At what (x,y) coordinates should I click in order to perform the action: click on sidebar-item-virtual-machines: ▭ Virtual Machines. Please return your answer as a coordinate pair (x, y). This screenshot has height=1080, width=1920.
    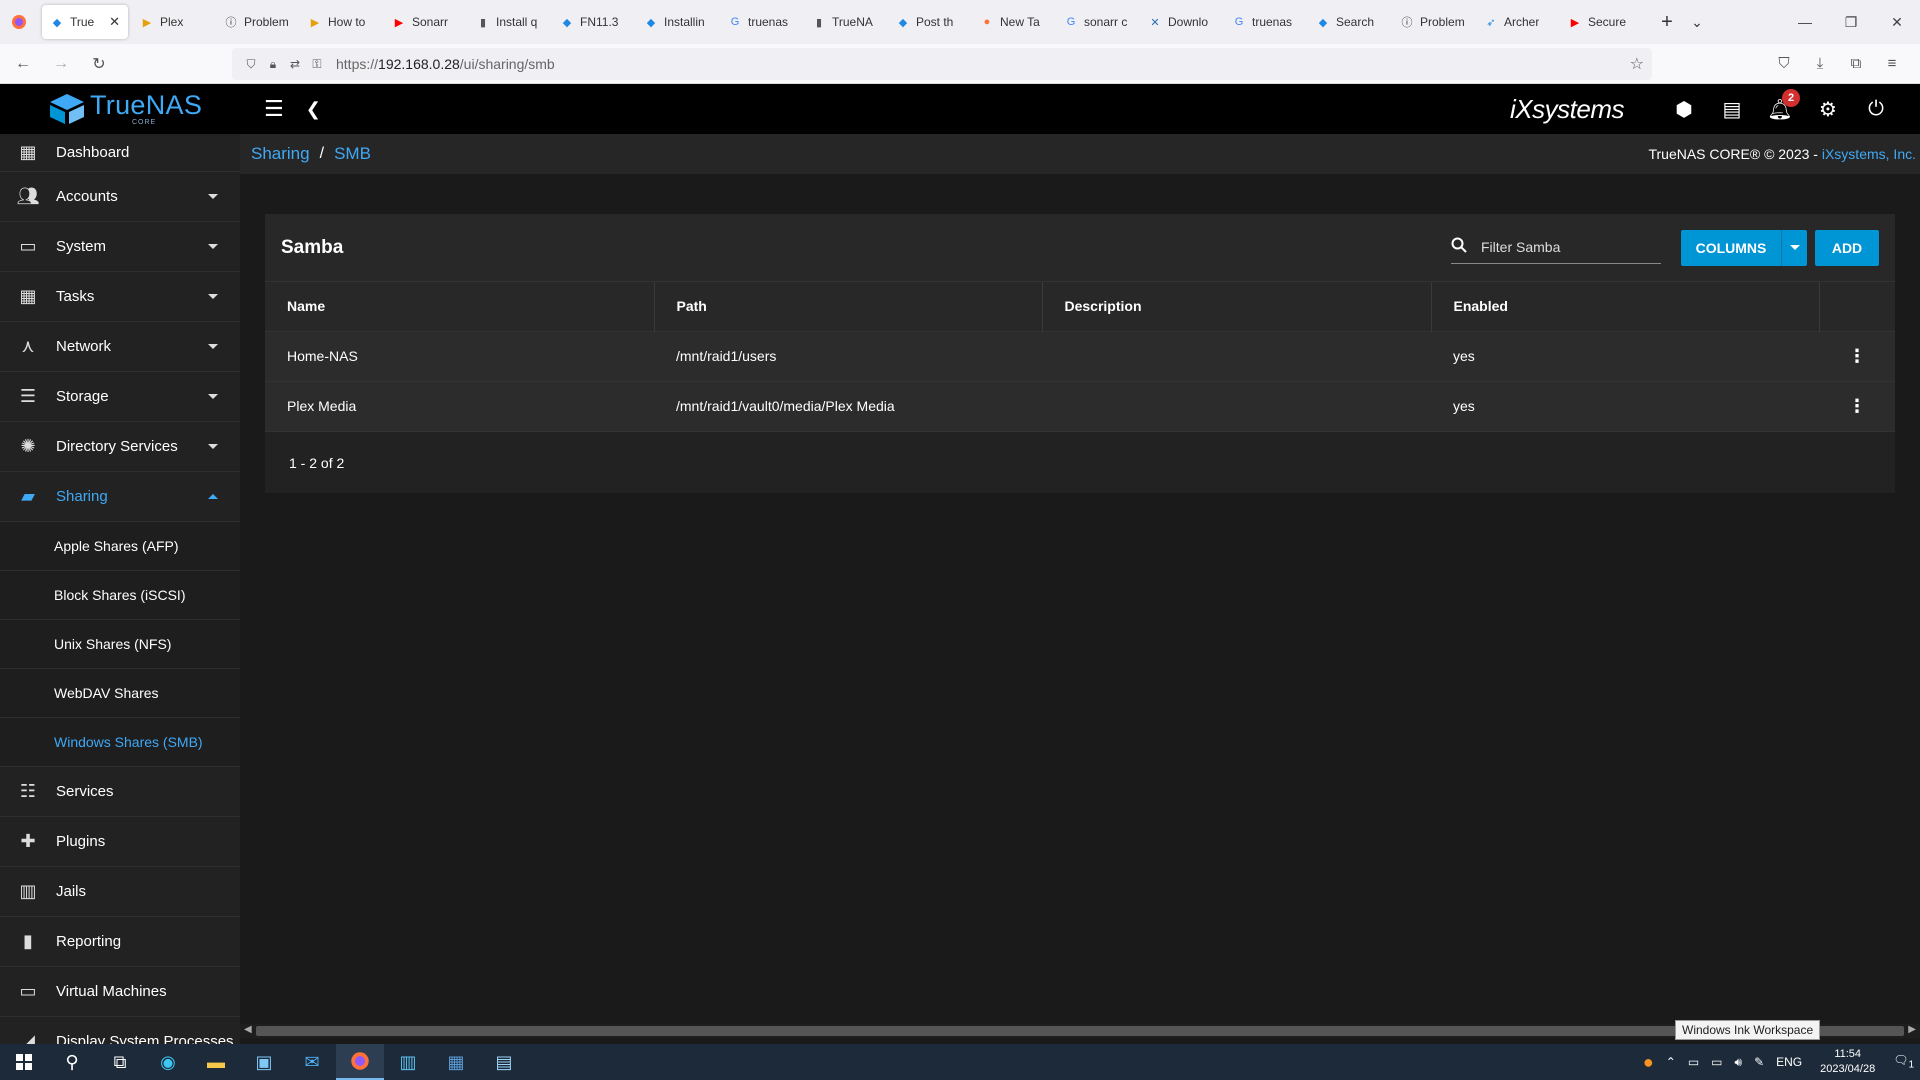
    Looking at the image, I should click on (120, 992).